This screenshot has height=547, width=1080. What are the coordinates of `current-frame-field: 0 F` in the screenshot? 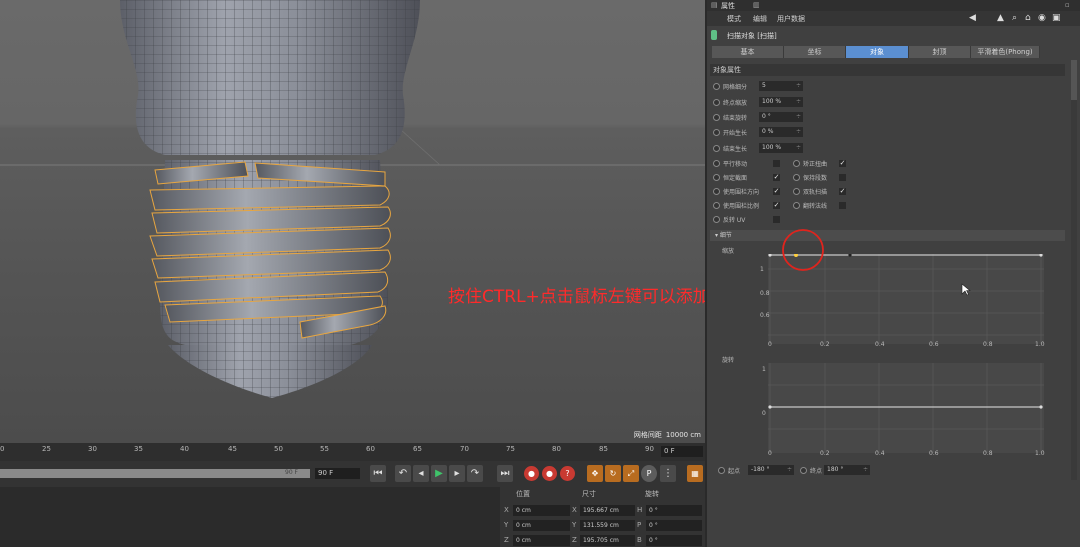 It's located at (682, 451).